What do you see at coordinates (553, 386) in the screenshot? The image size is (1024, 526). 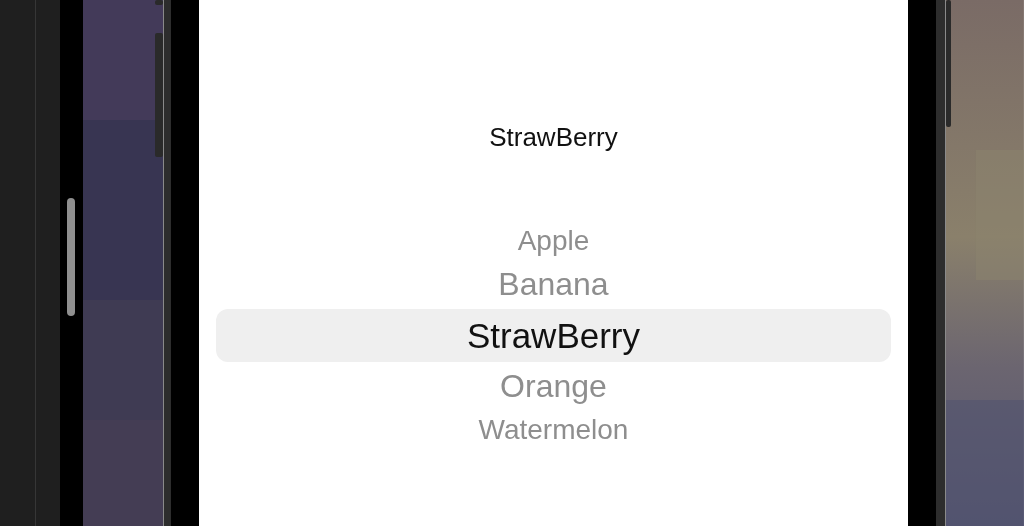 I see `picker-option: Orange` at bounding box center [553, 386].